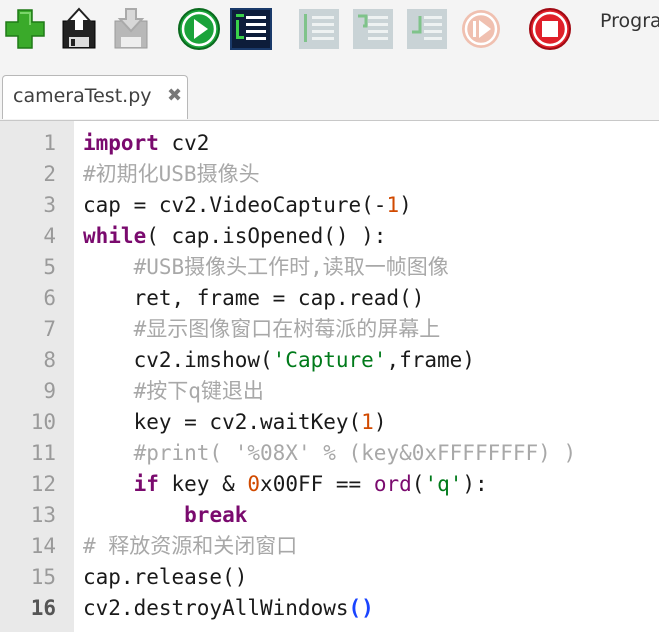 The image size is (659, 632). Describe the element at coordinates (146, 484) in the screenshot. I see `code-token: if` at that location.